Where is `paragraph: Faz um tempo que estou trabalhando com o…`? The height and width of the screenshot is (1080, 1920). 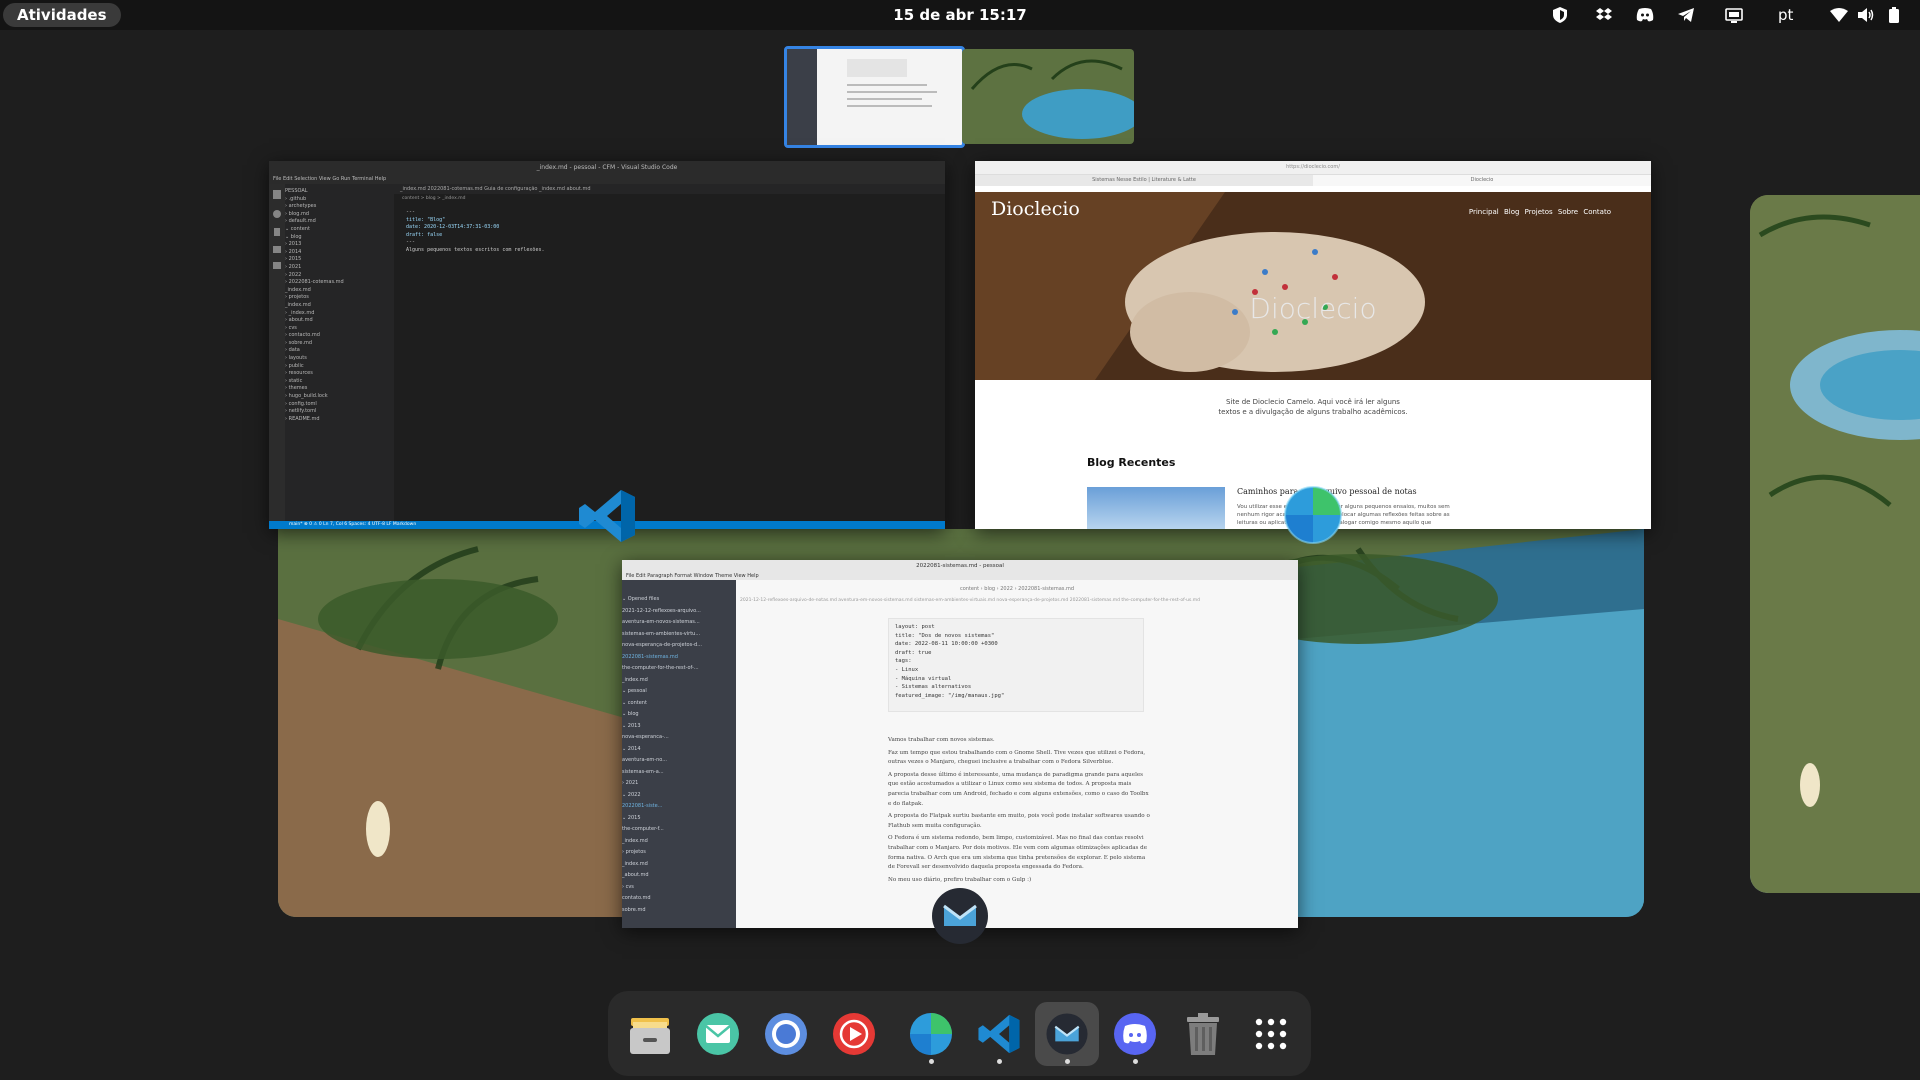
paragraph: Faz um tempo que estou trabalhando com o… is located at coordinates (1019, 758).